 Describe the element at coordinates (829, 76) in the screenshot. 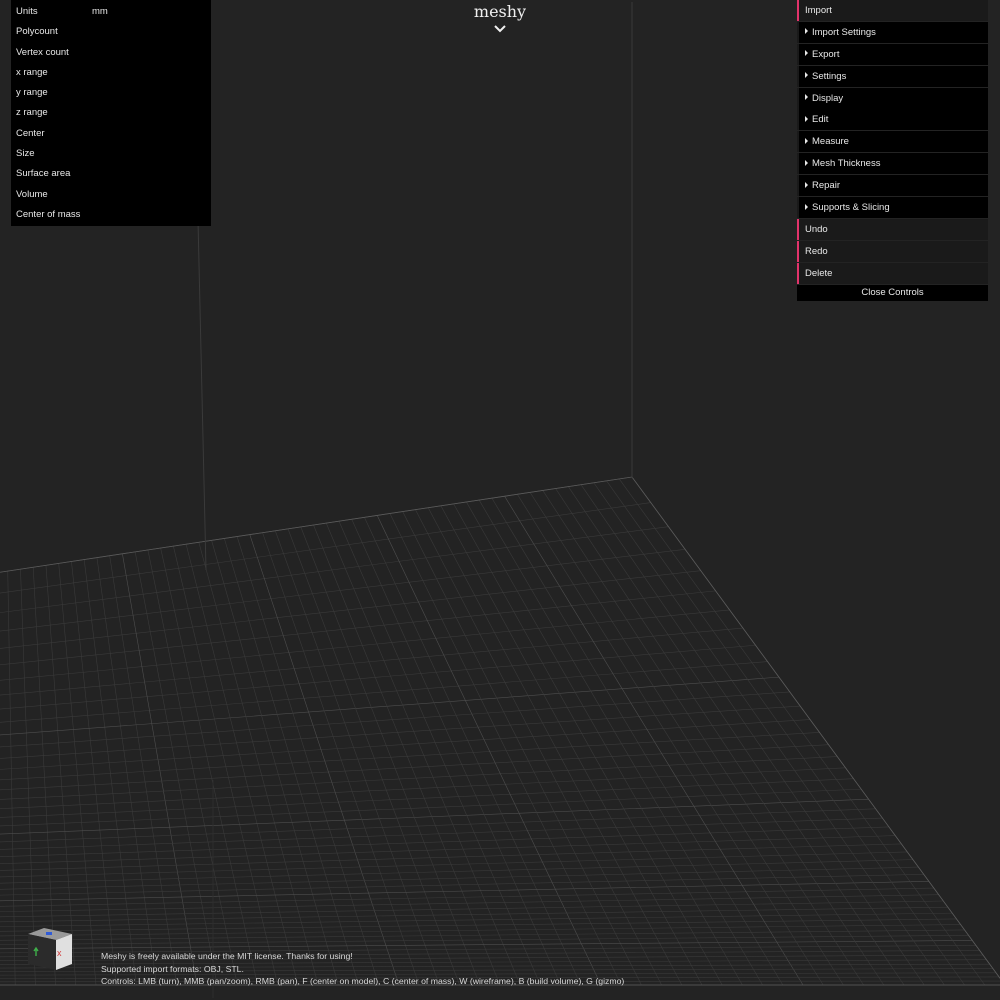

I see `control-label: Settings` at that location.